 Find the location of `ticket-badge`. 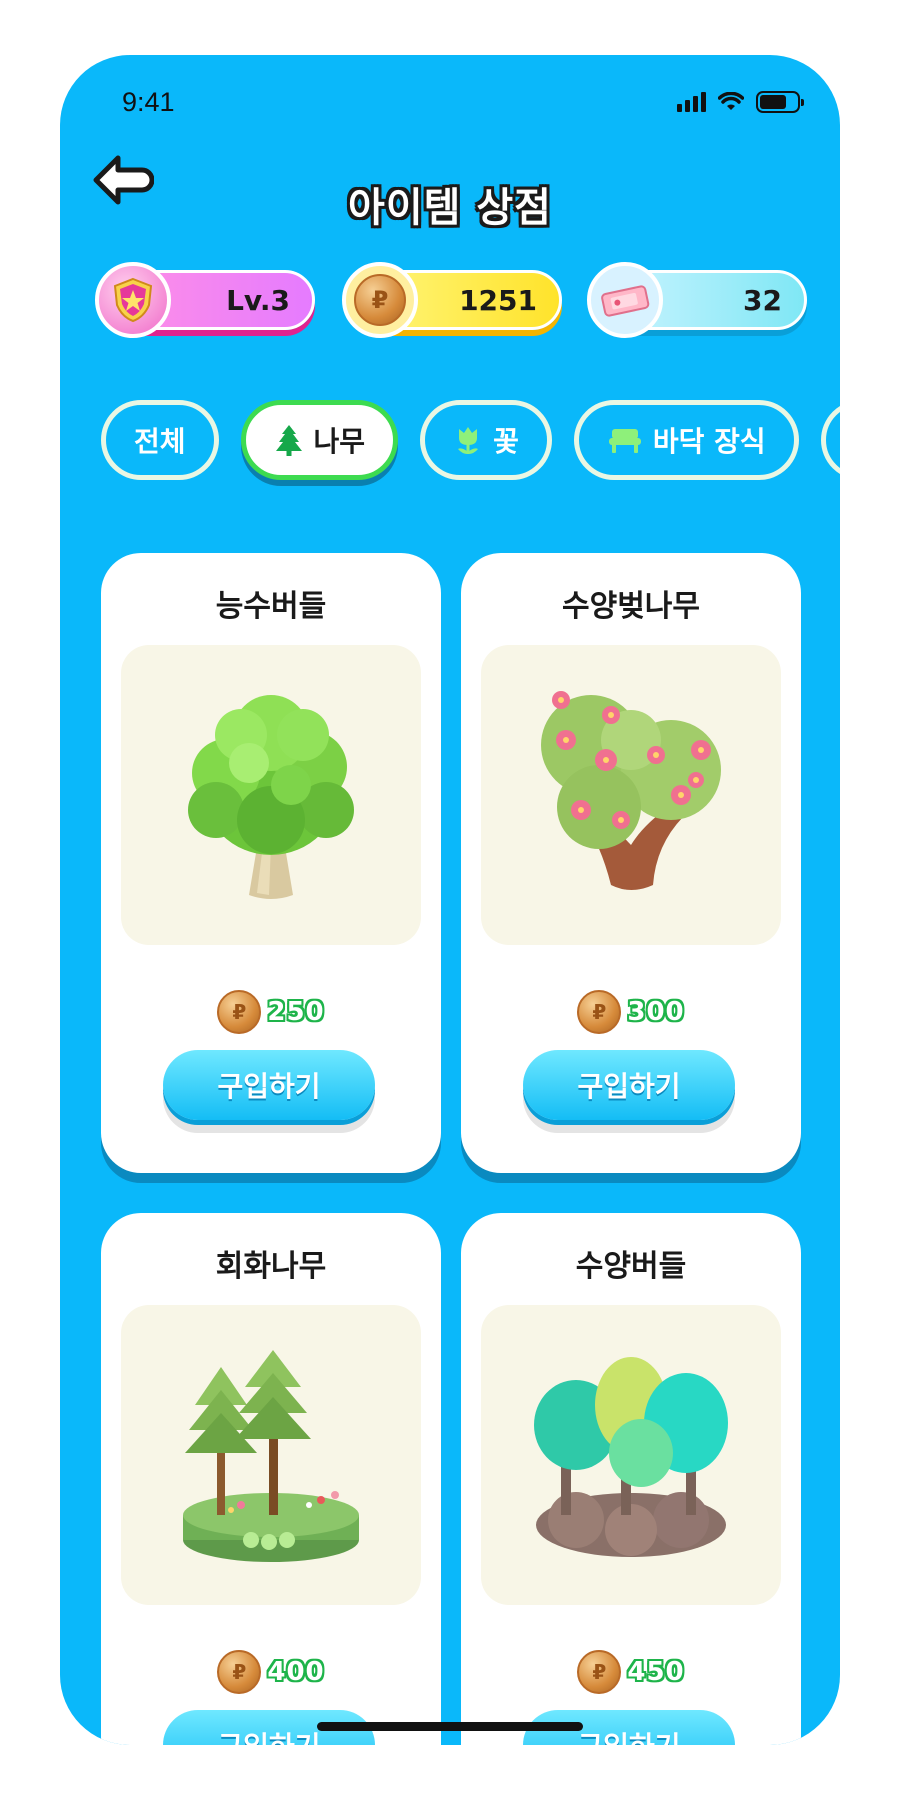

ticket-badge is located at coordinates (625, 300).